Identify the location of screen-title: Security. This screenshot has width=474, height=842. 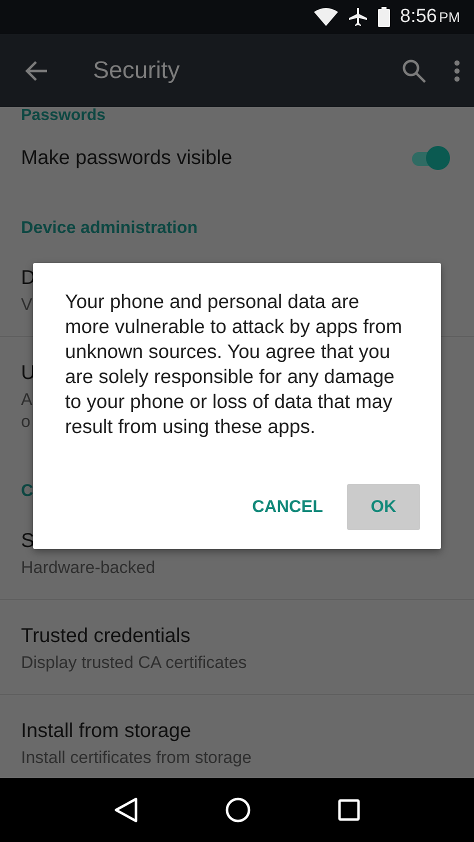
(137, 70).